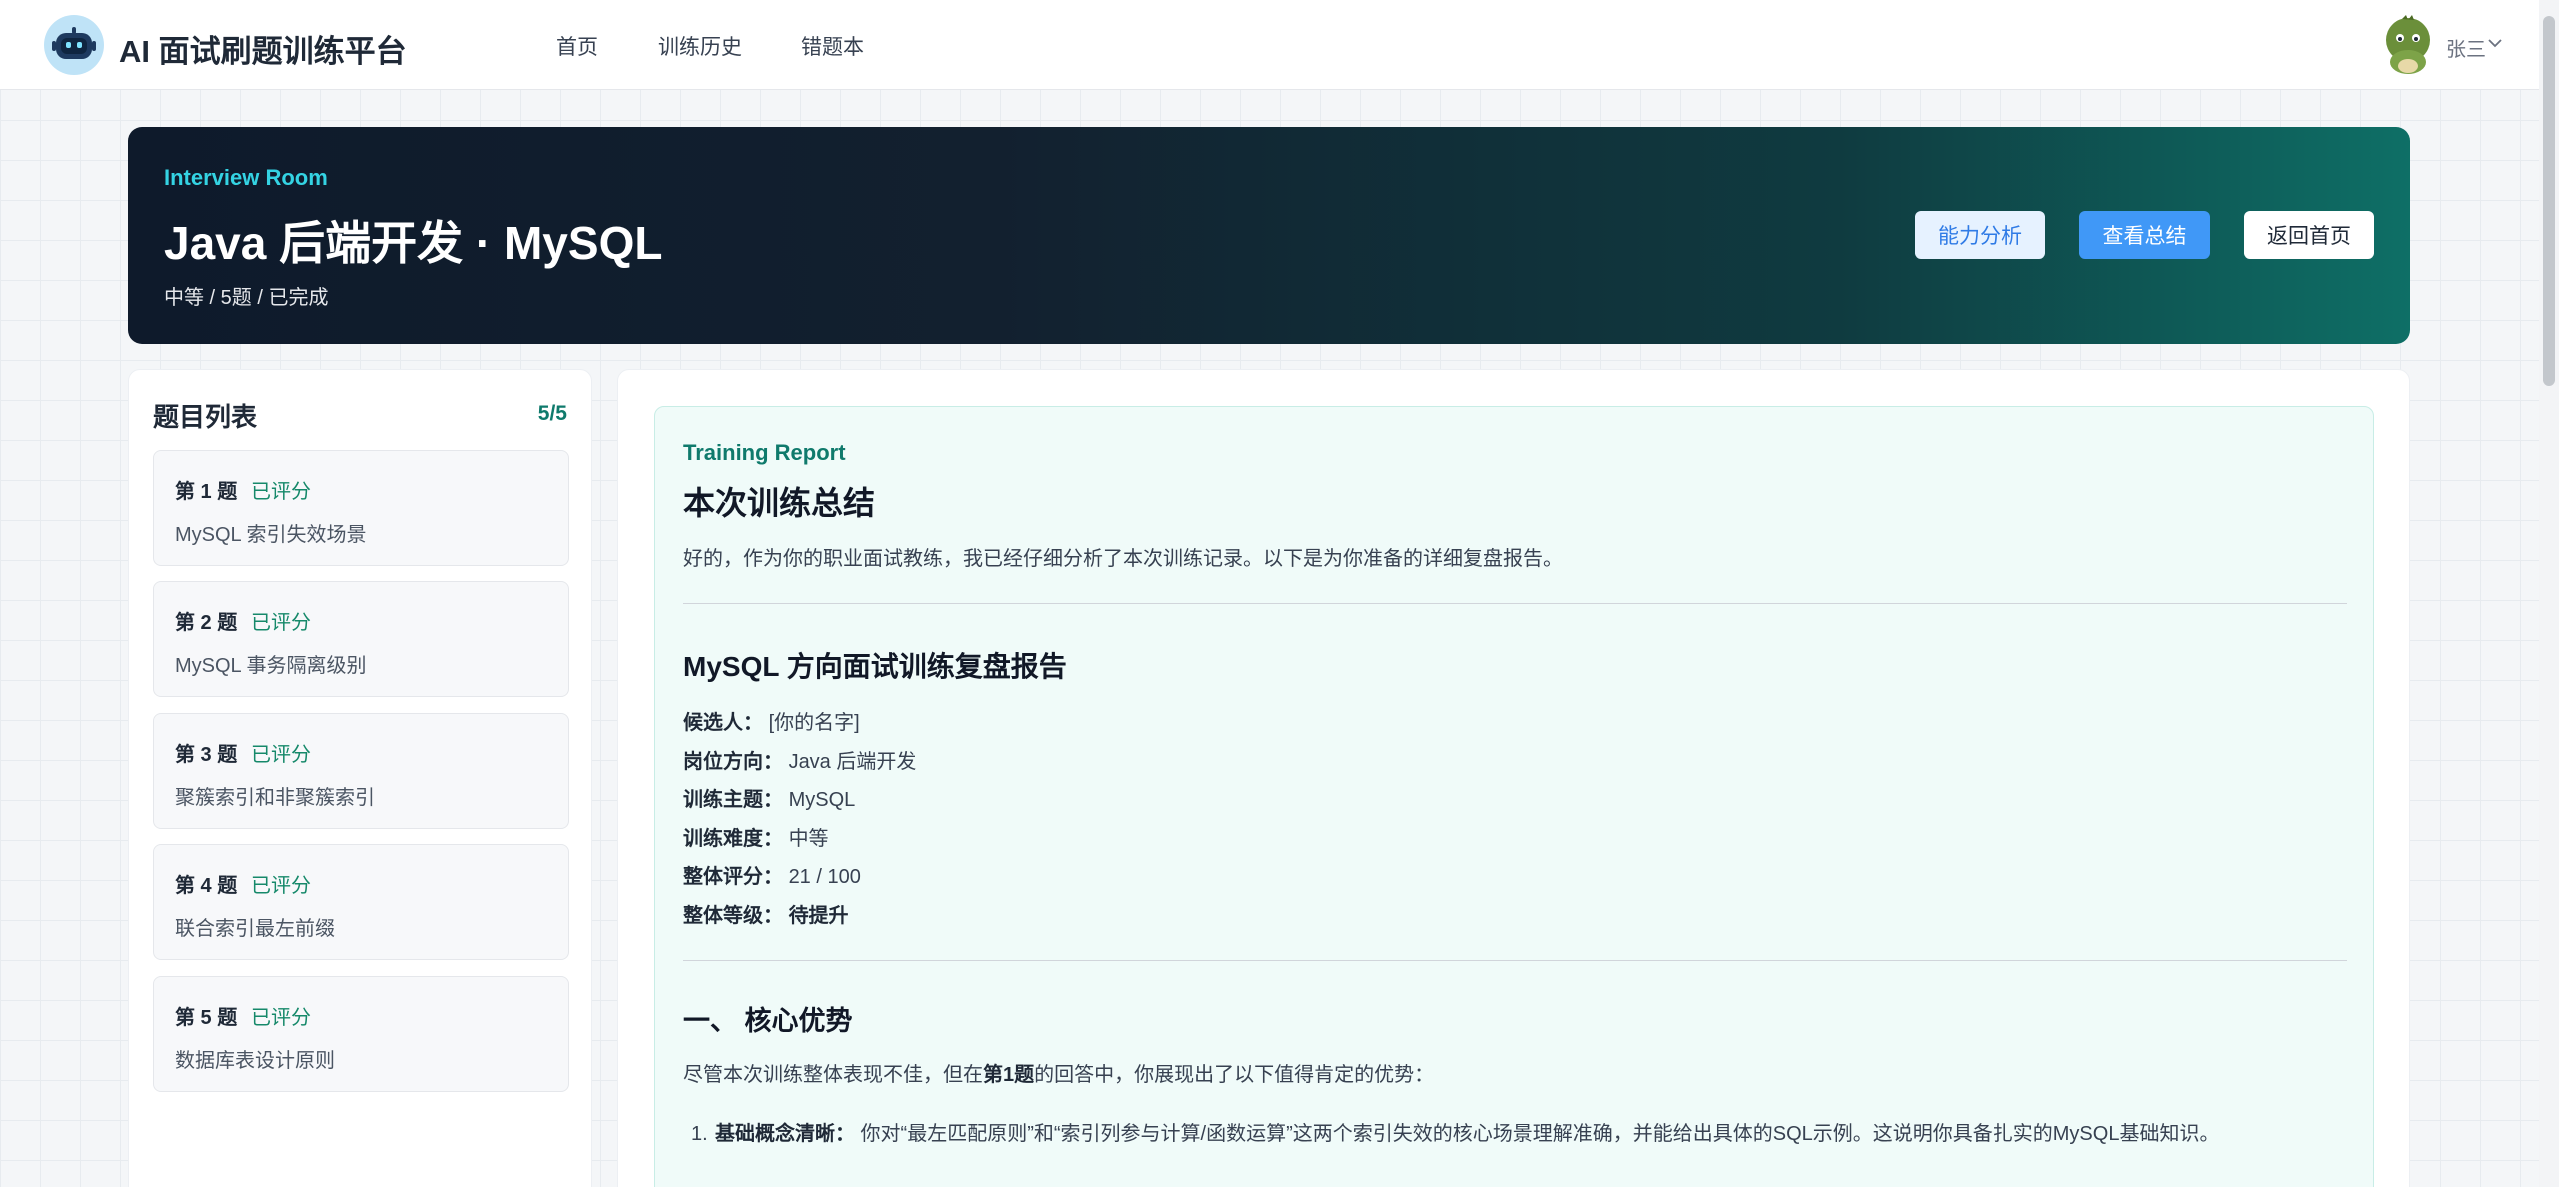 This screenshot has height=1187, width=2559. I want to click on info-score: 整体评分： 21 / 100, so click(772, 874).